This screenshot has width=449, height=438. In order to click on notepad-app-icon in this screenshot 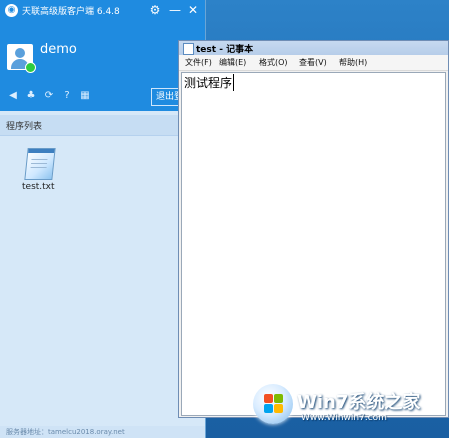, I will do `click(188, 49)`.